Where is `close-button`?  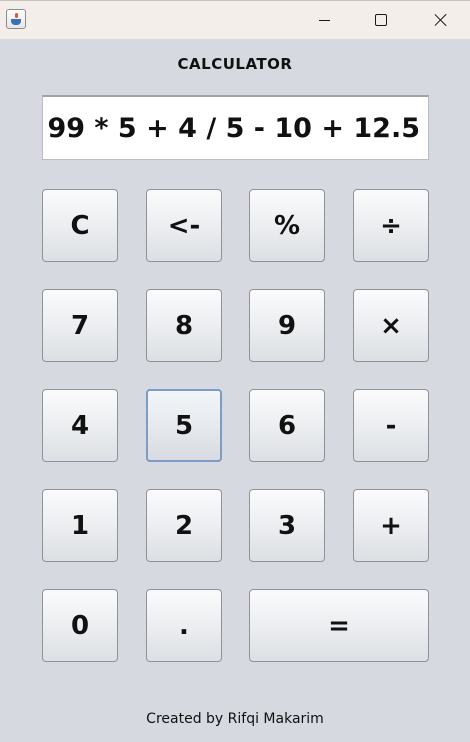
close-button is located at coordinates (441, 20).